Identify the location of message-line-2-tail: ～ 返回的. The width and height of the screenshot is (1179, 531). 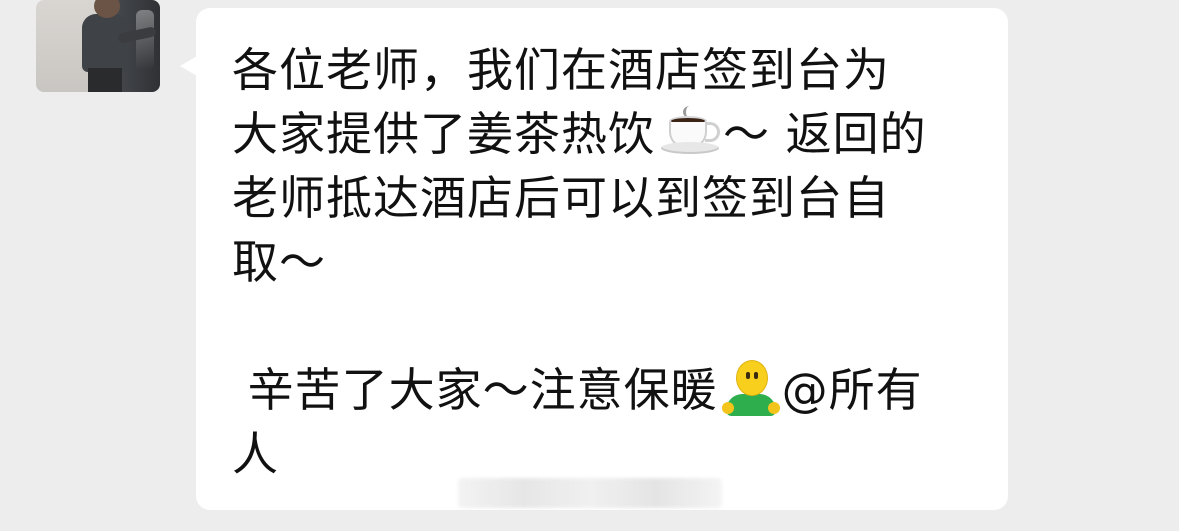
(825, 134).